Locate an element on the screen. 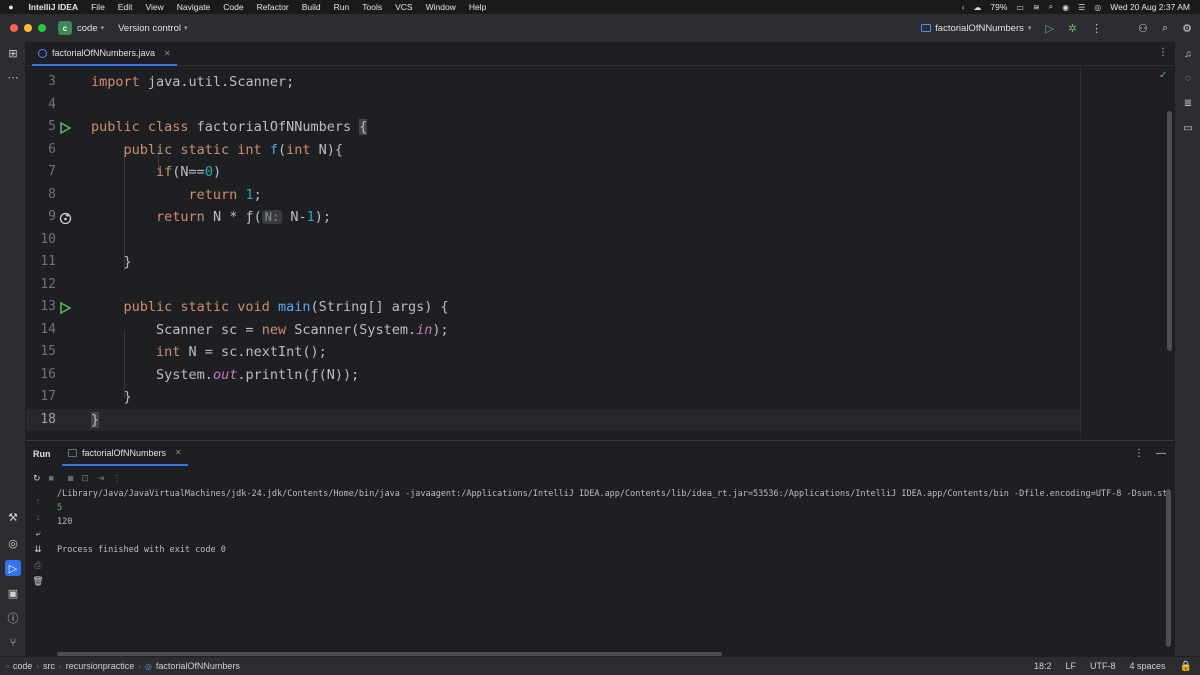 Image resolution: width=1200 pixels, height=675 pixels. run-class-gutter-icon is located at coordinates (65, 128).